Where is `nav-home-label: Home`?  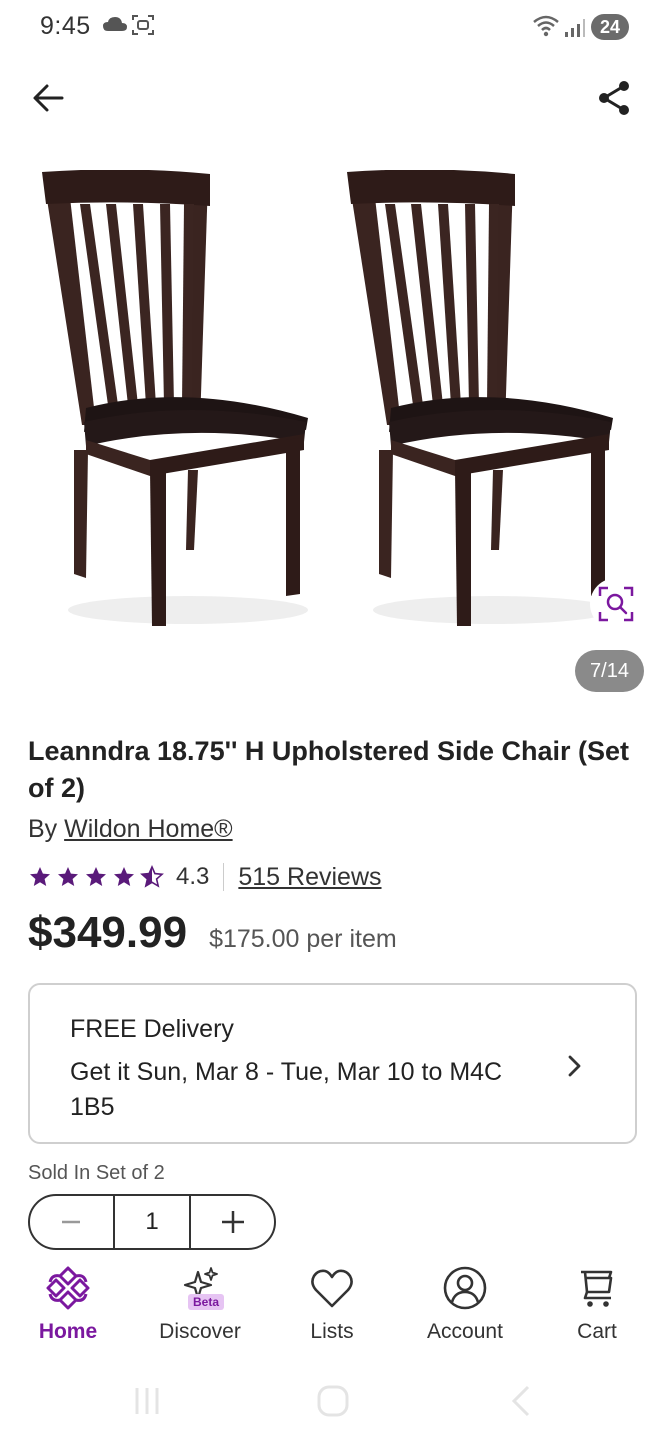 nav-home-label: Home is located at coordinates (68, 1331).